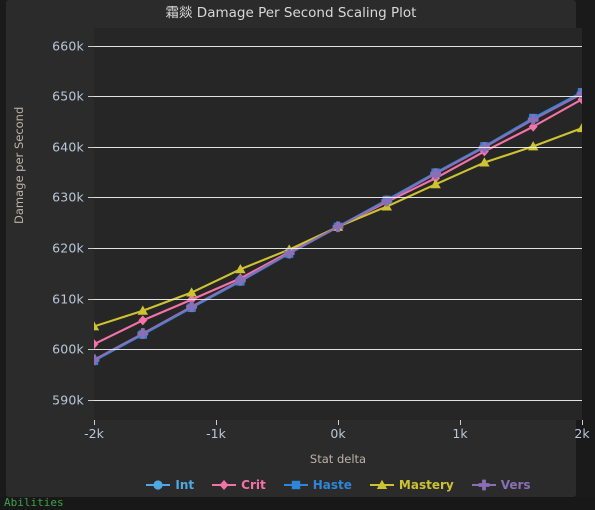 The width and height of the screenshot is (595, 510). What do you see at coordinates (158, 485) in the screenshot?
I see `legend-marker-circle-icon` at bounding box center [158, 485].